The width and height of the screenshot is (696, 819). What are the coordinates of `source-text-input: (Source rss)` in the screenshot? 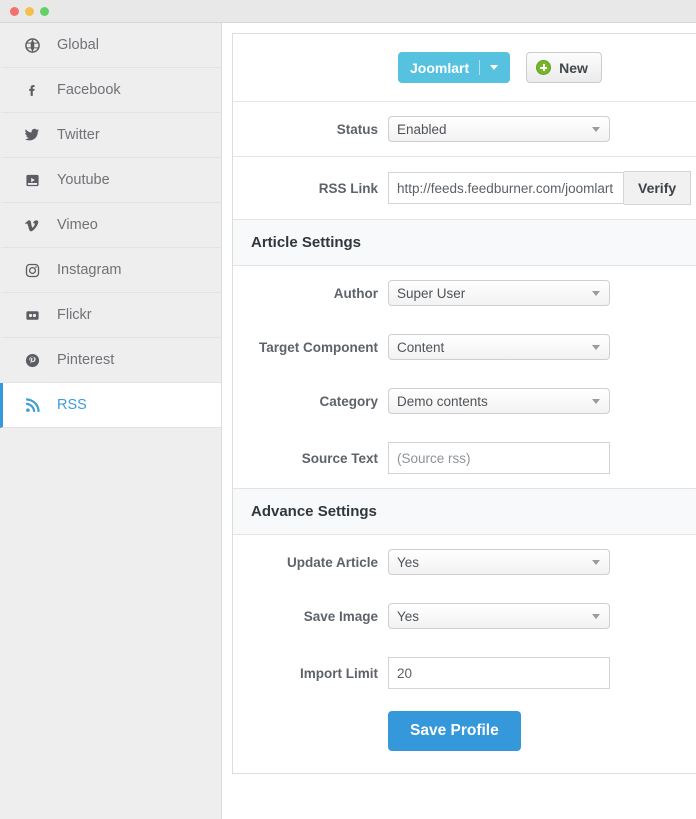 It's located at (499, 458).